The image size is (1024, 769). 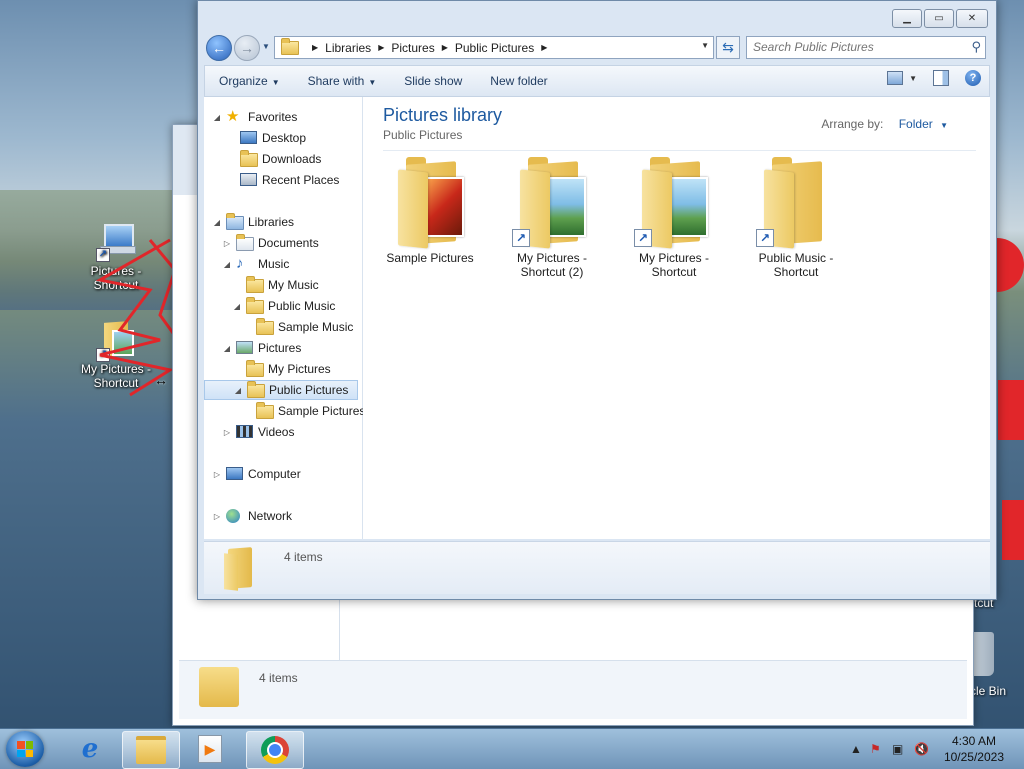 I want to click on nav-item-documents: ▷ Documents, so click(x=270, y=243).